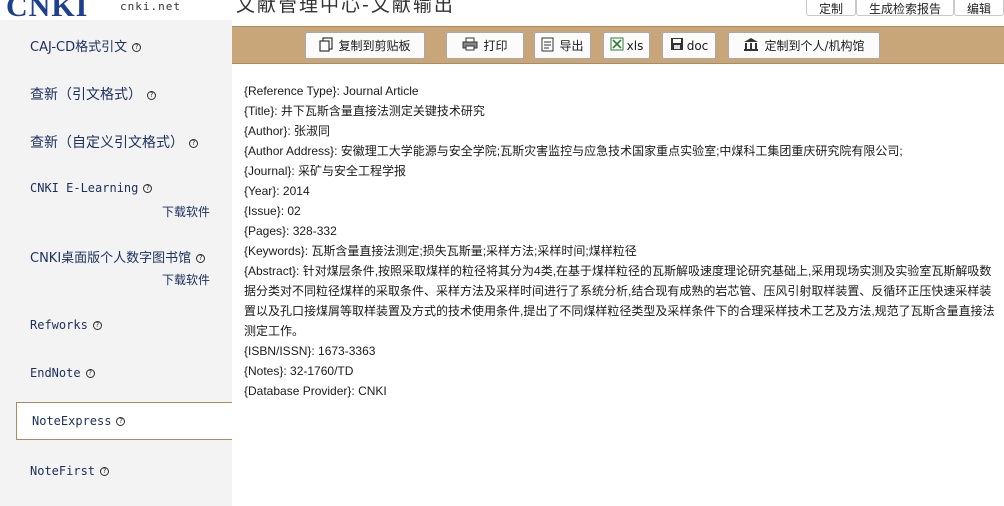 The width and height of the screenshot is (1004, 506). What do you see at coordinates (66, 325) in the screenshot?
I see `sidebar-item-label: Refworks?` at bounding box center [66, 325].